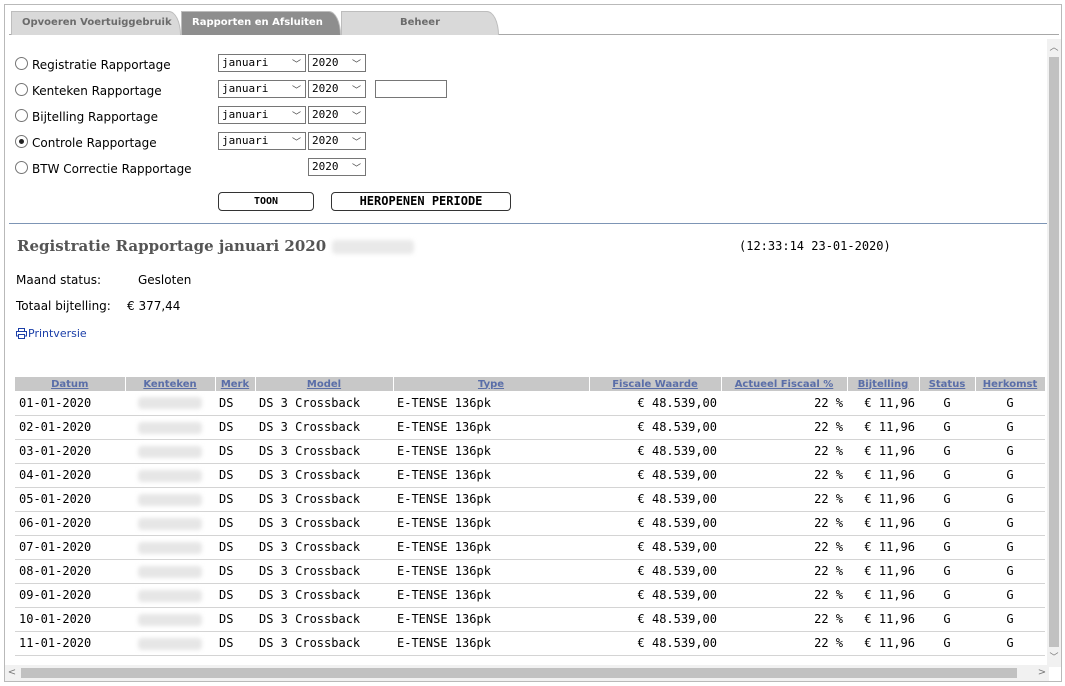  Describe the element at coordinates (12, 673) in the screenshot. I see `scroll-left-icon: <` at that location.